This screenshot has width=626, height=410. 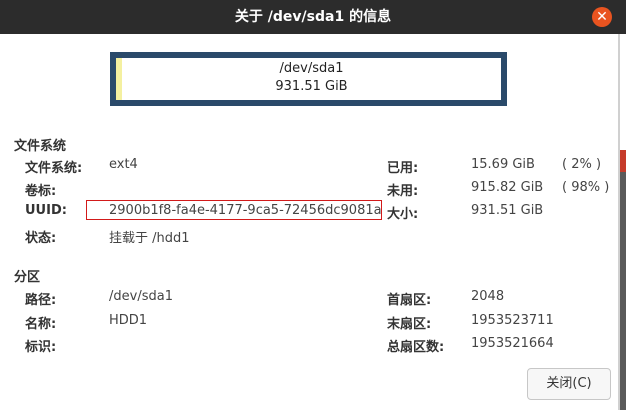 What do you see at coordinates (507, 187) in the screenshot?
I see `unused-value: 915.82 GiB` at bounding box center [507, 187].